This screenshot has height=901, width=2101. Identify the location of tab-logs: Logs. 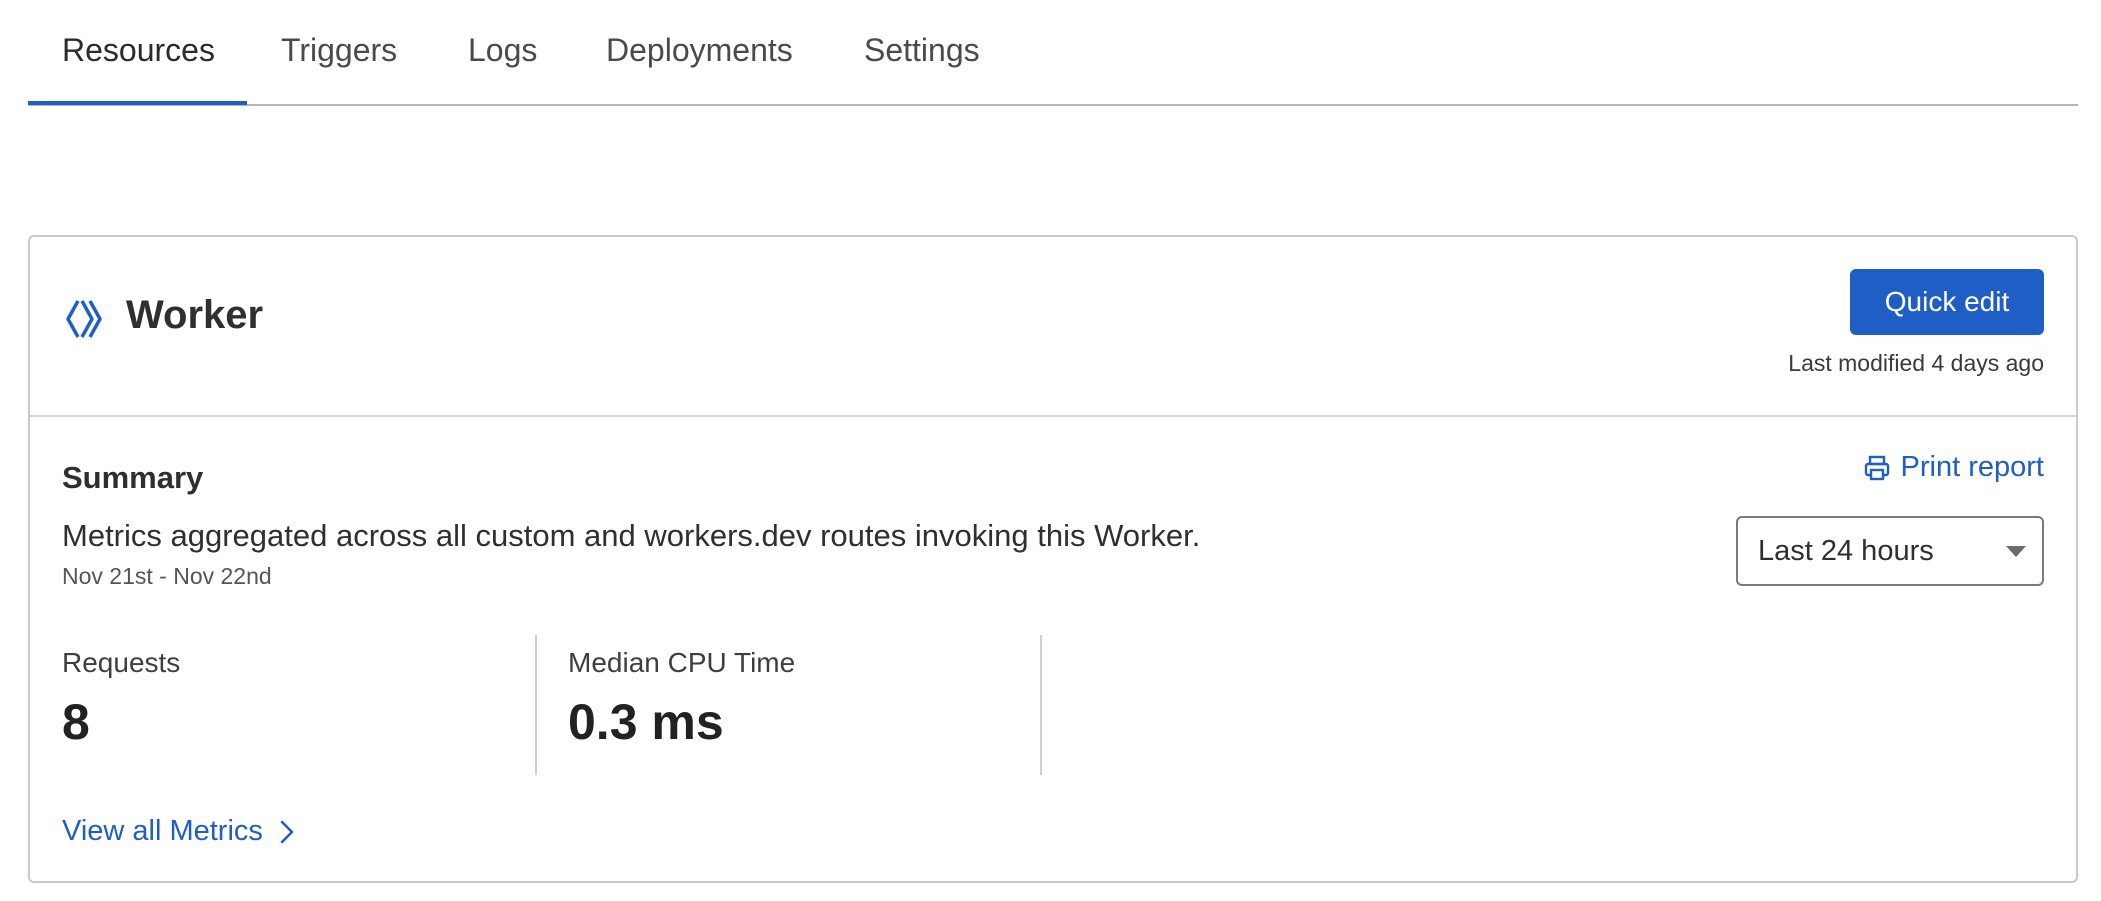
(502, 50).